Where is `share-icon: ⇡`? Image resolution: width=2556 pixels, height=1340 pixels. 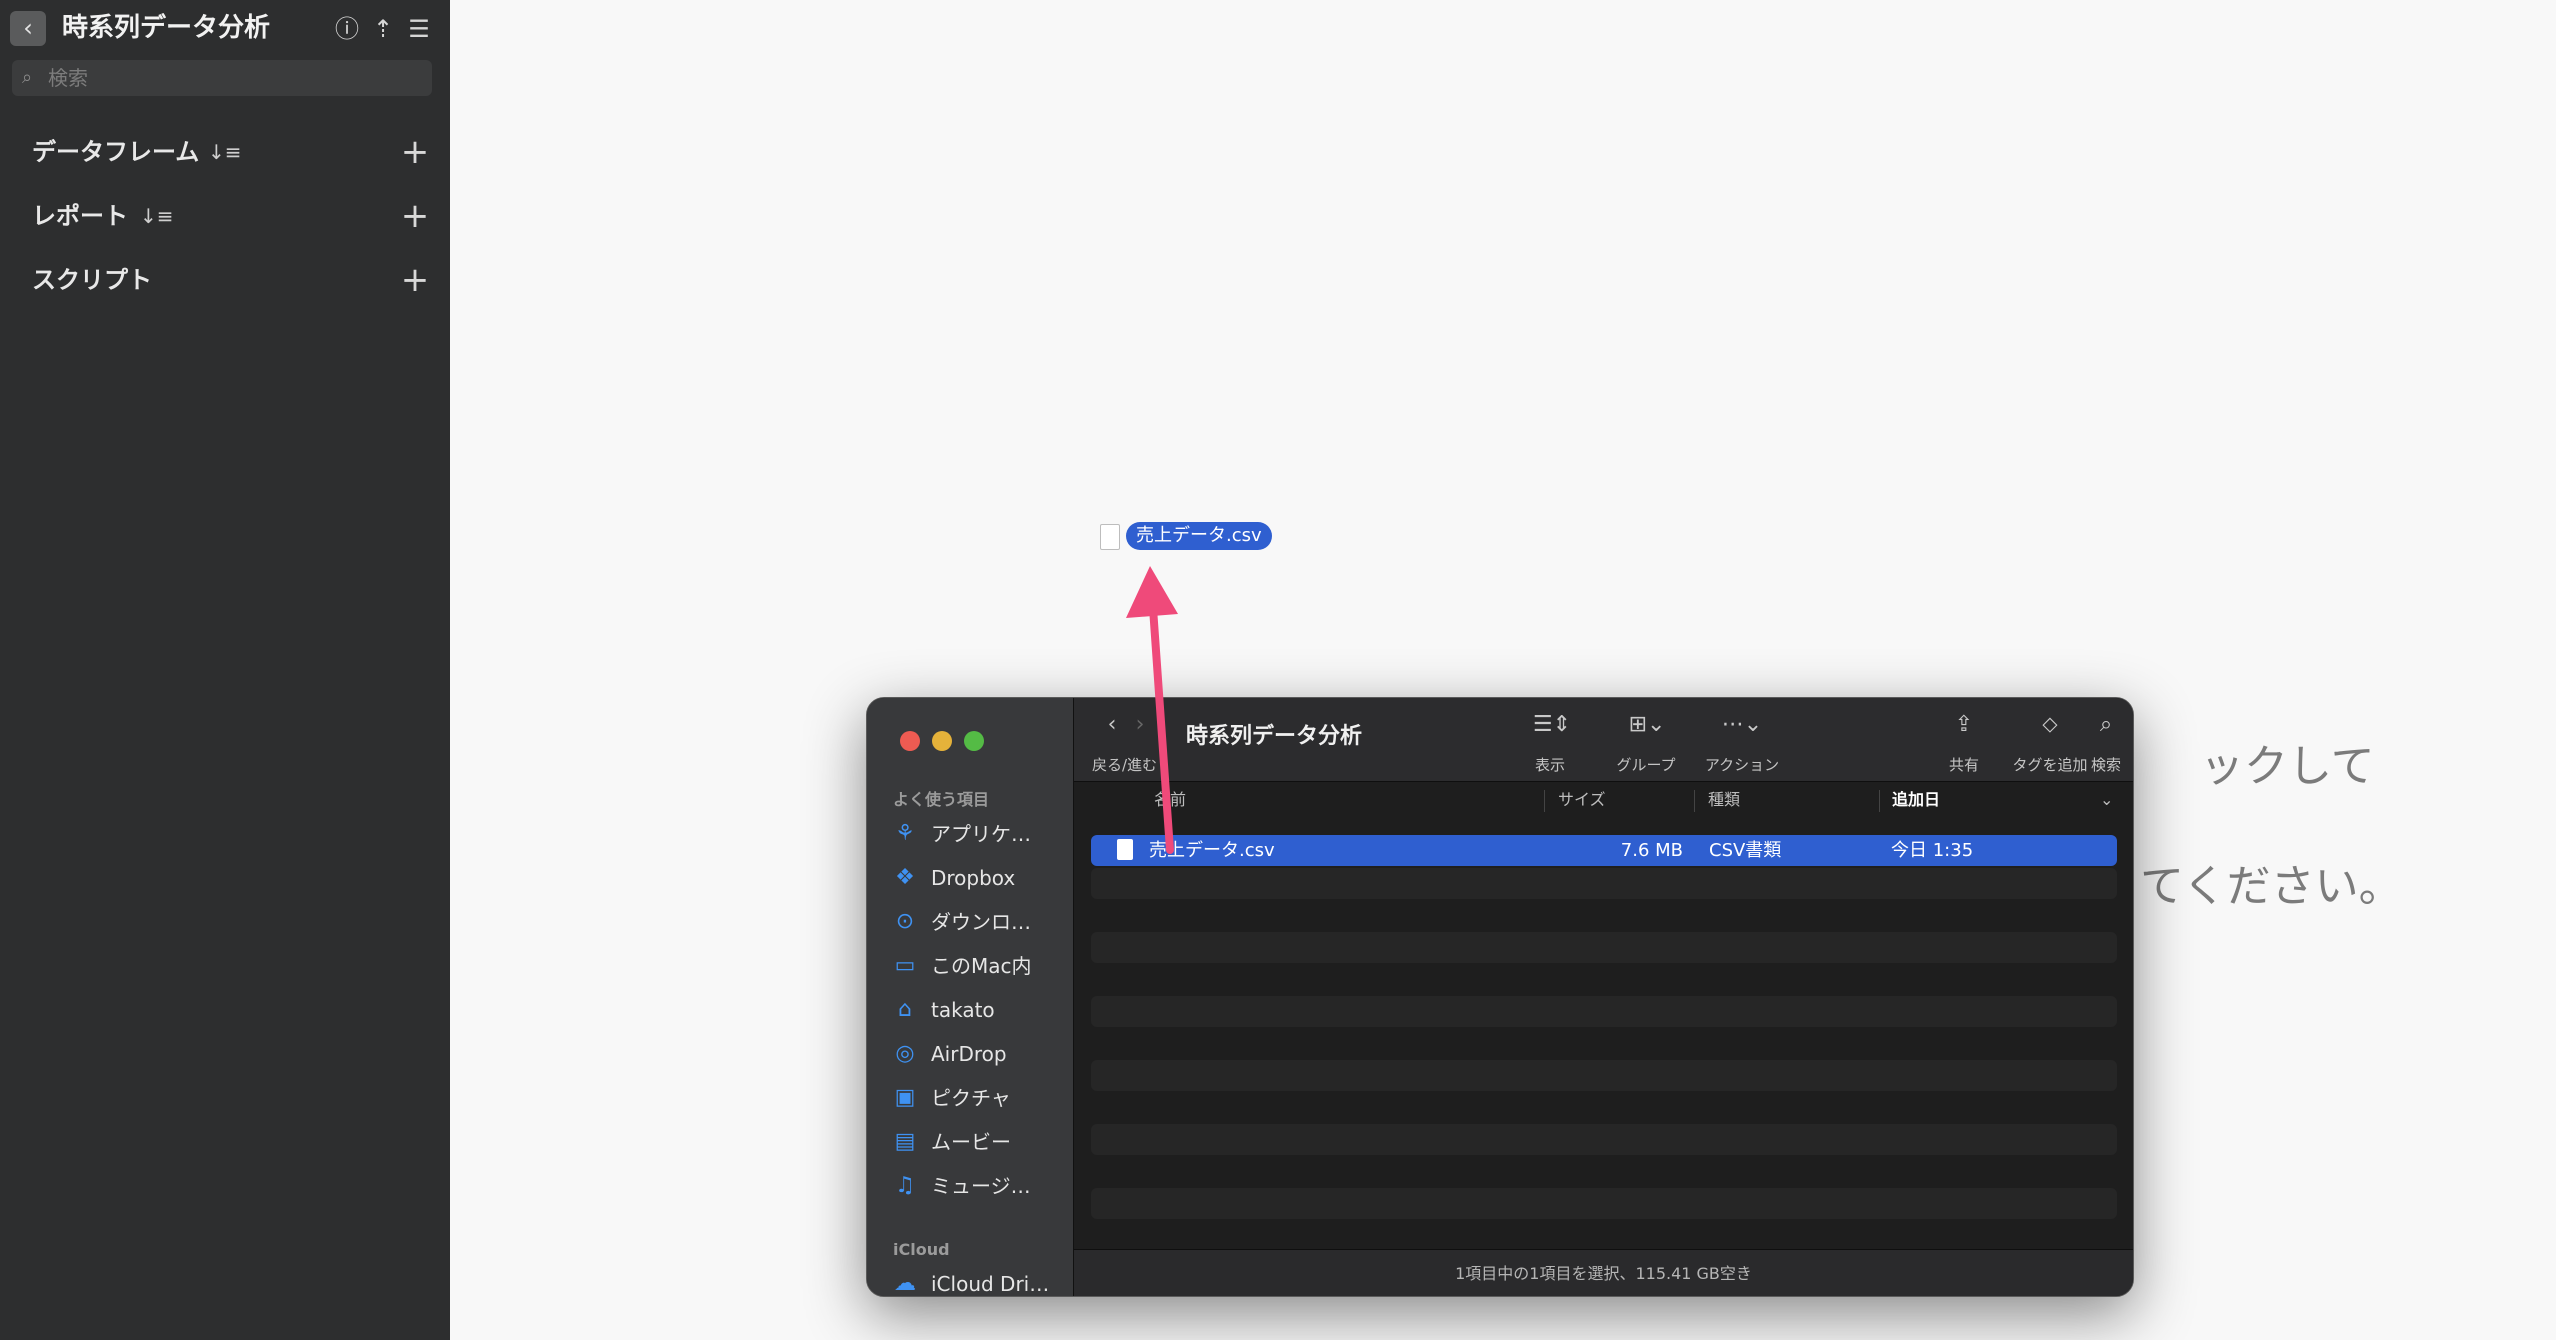
share-icon: ⇡ is located at coordinates (383, 29).